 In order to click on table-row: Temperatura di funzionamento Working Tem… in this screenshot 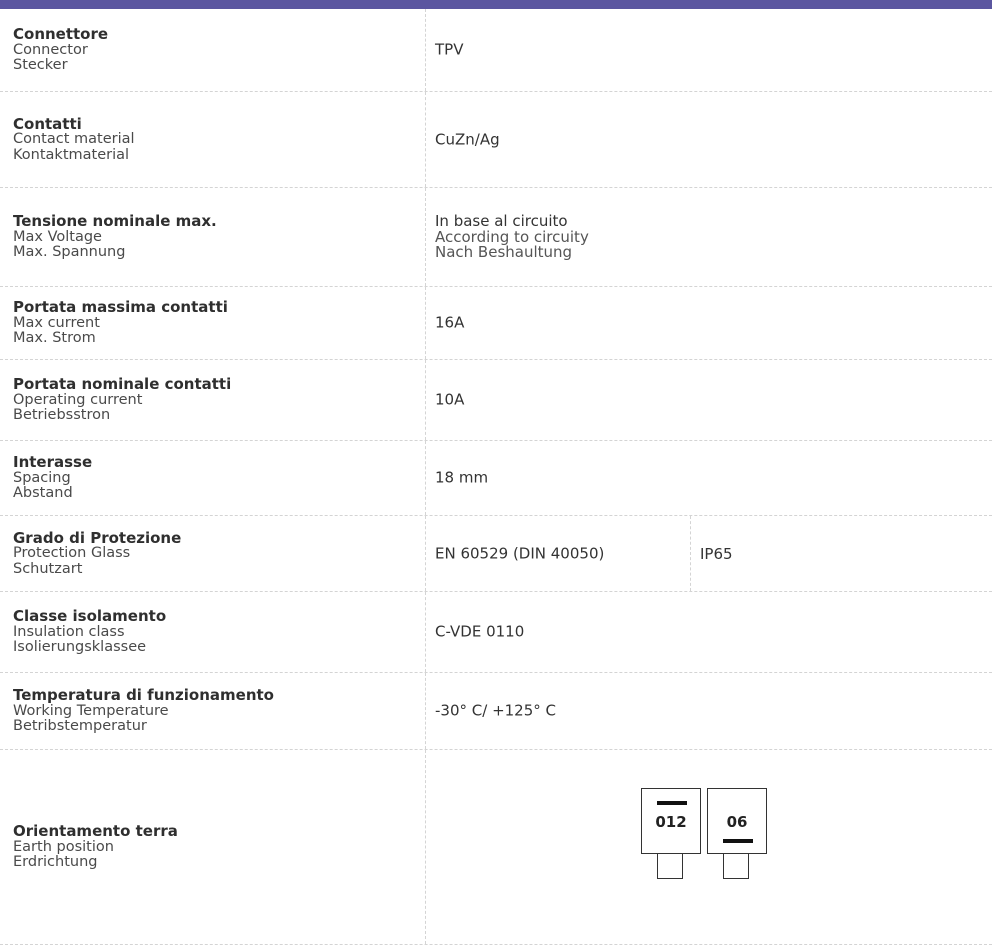, I will do `click(496, 711)`.